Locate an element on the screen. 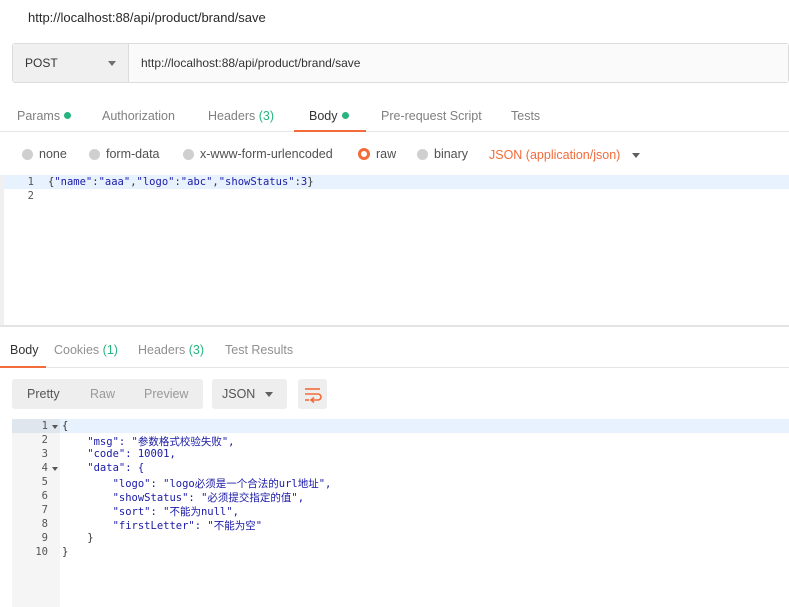  tab-tests-label: Tests is located at coordinates (526, 116).